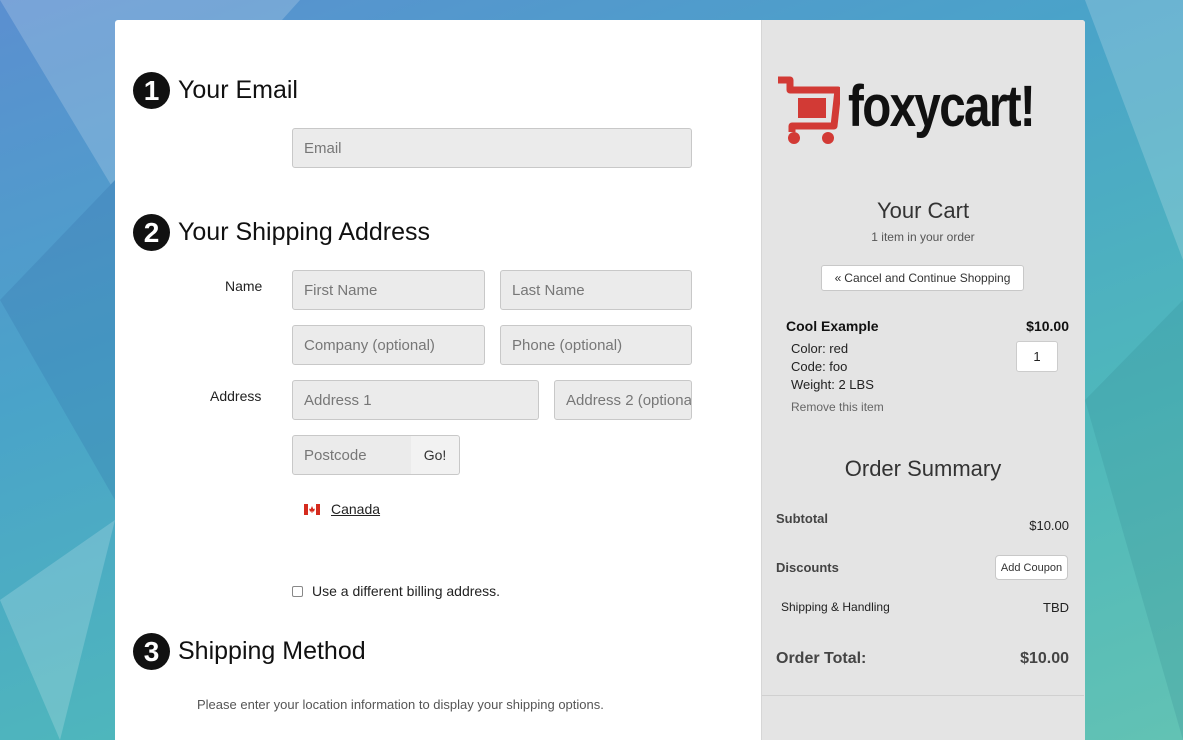 Image resolution: width=1183 pixels, height=740 pixels. What do you see at coordinates (415, 400) in the screenshot?
I see `address1-field: Address 1` at bounding box center [415, 400].